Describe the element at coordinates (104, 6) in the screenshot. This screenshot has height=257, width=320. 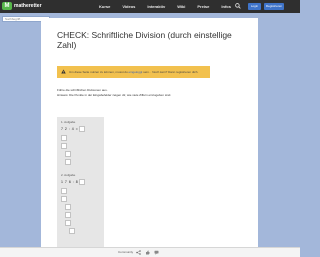
I see `nav-item-kurse: Kurse` at that location.